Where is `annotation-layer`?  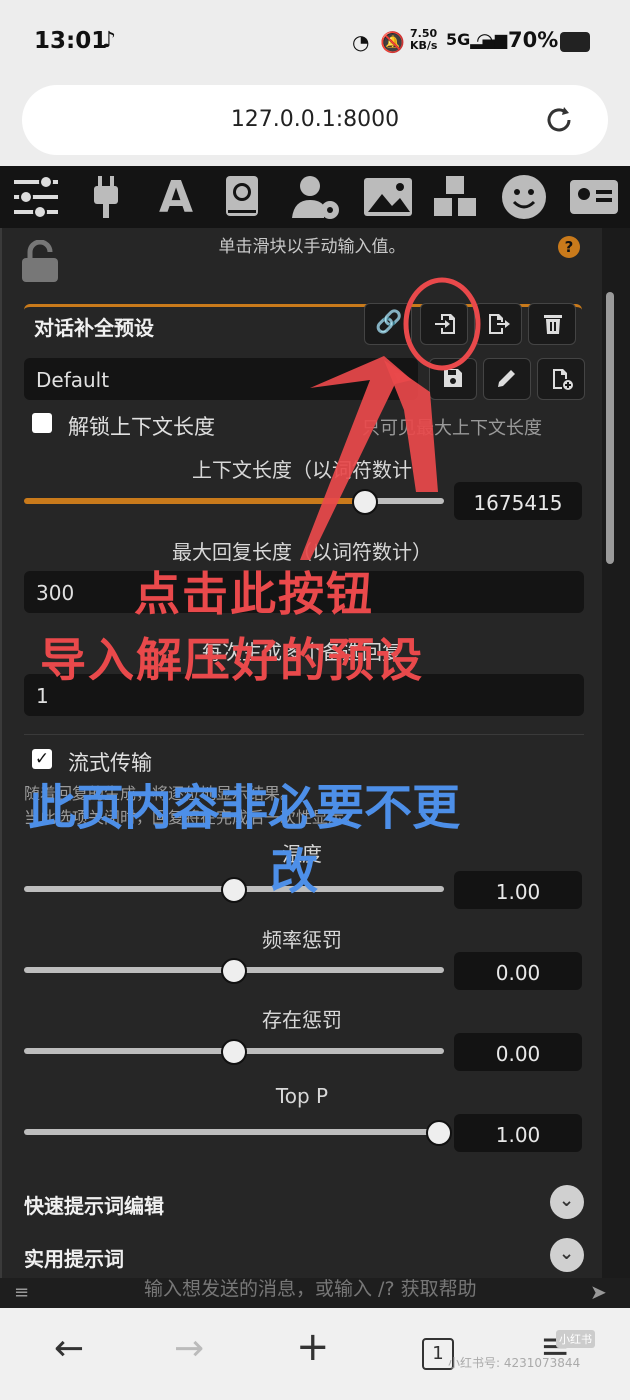 annotation-layer is located at coordinates (390, 418).